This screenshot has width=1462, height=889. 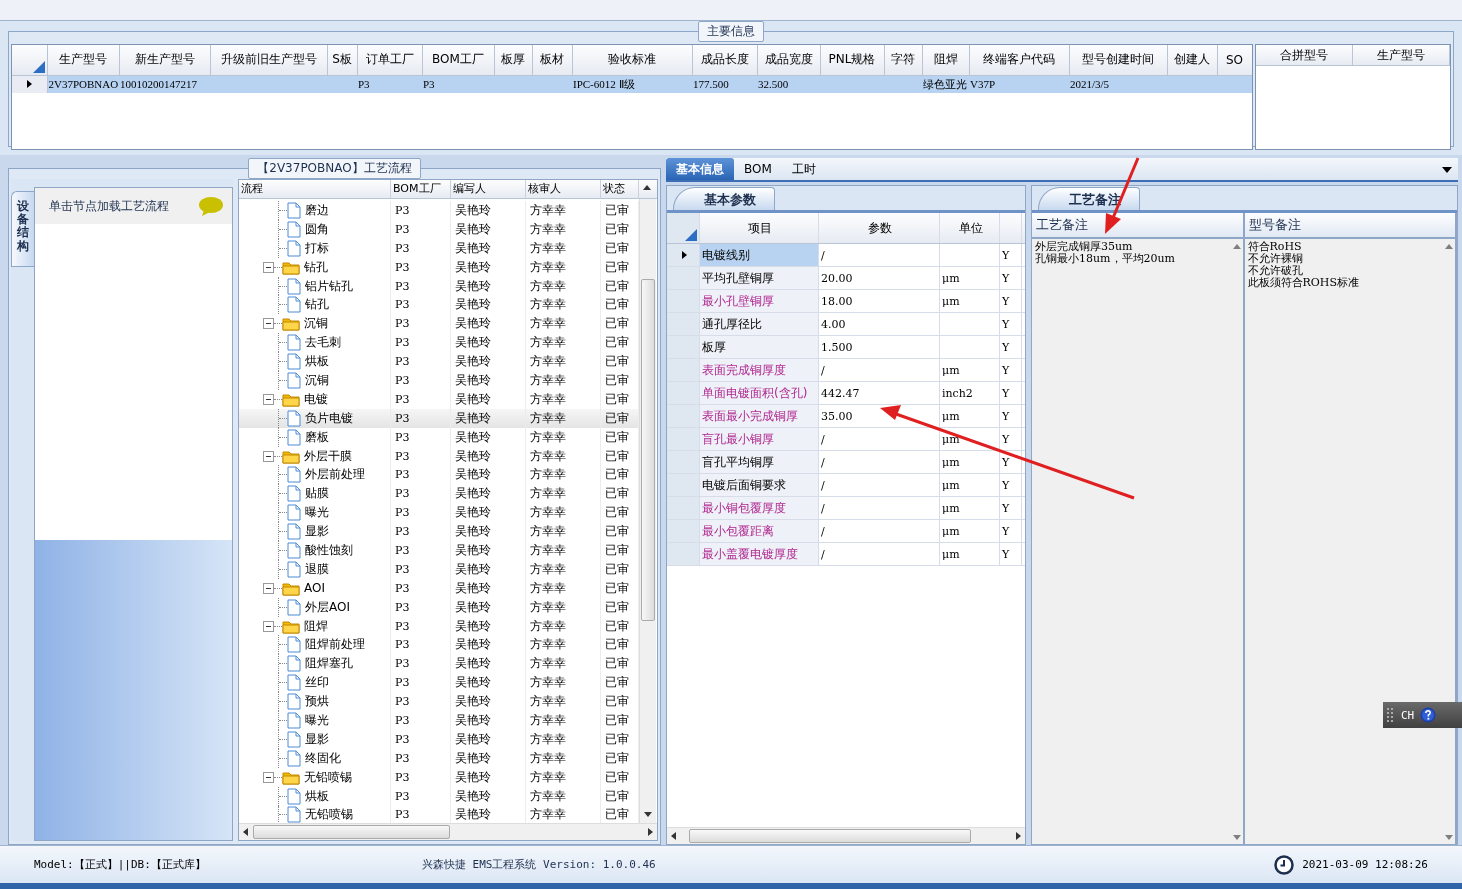 I want to click on tree-row: 阻焊前处理 P3 吴艳玲 方幸幸 已审, so click(x=439, y=645).